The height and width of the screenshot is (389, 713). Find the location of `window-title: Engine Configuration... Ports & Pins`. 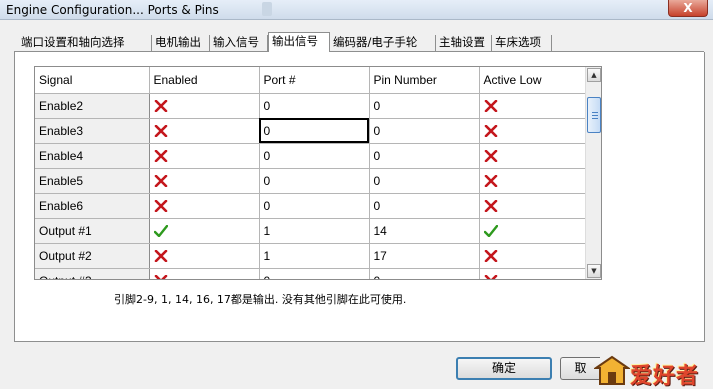

window-title: Engine Configuration... Ports & Pins is located at coordinates (112, 10).